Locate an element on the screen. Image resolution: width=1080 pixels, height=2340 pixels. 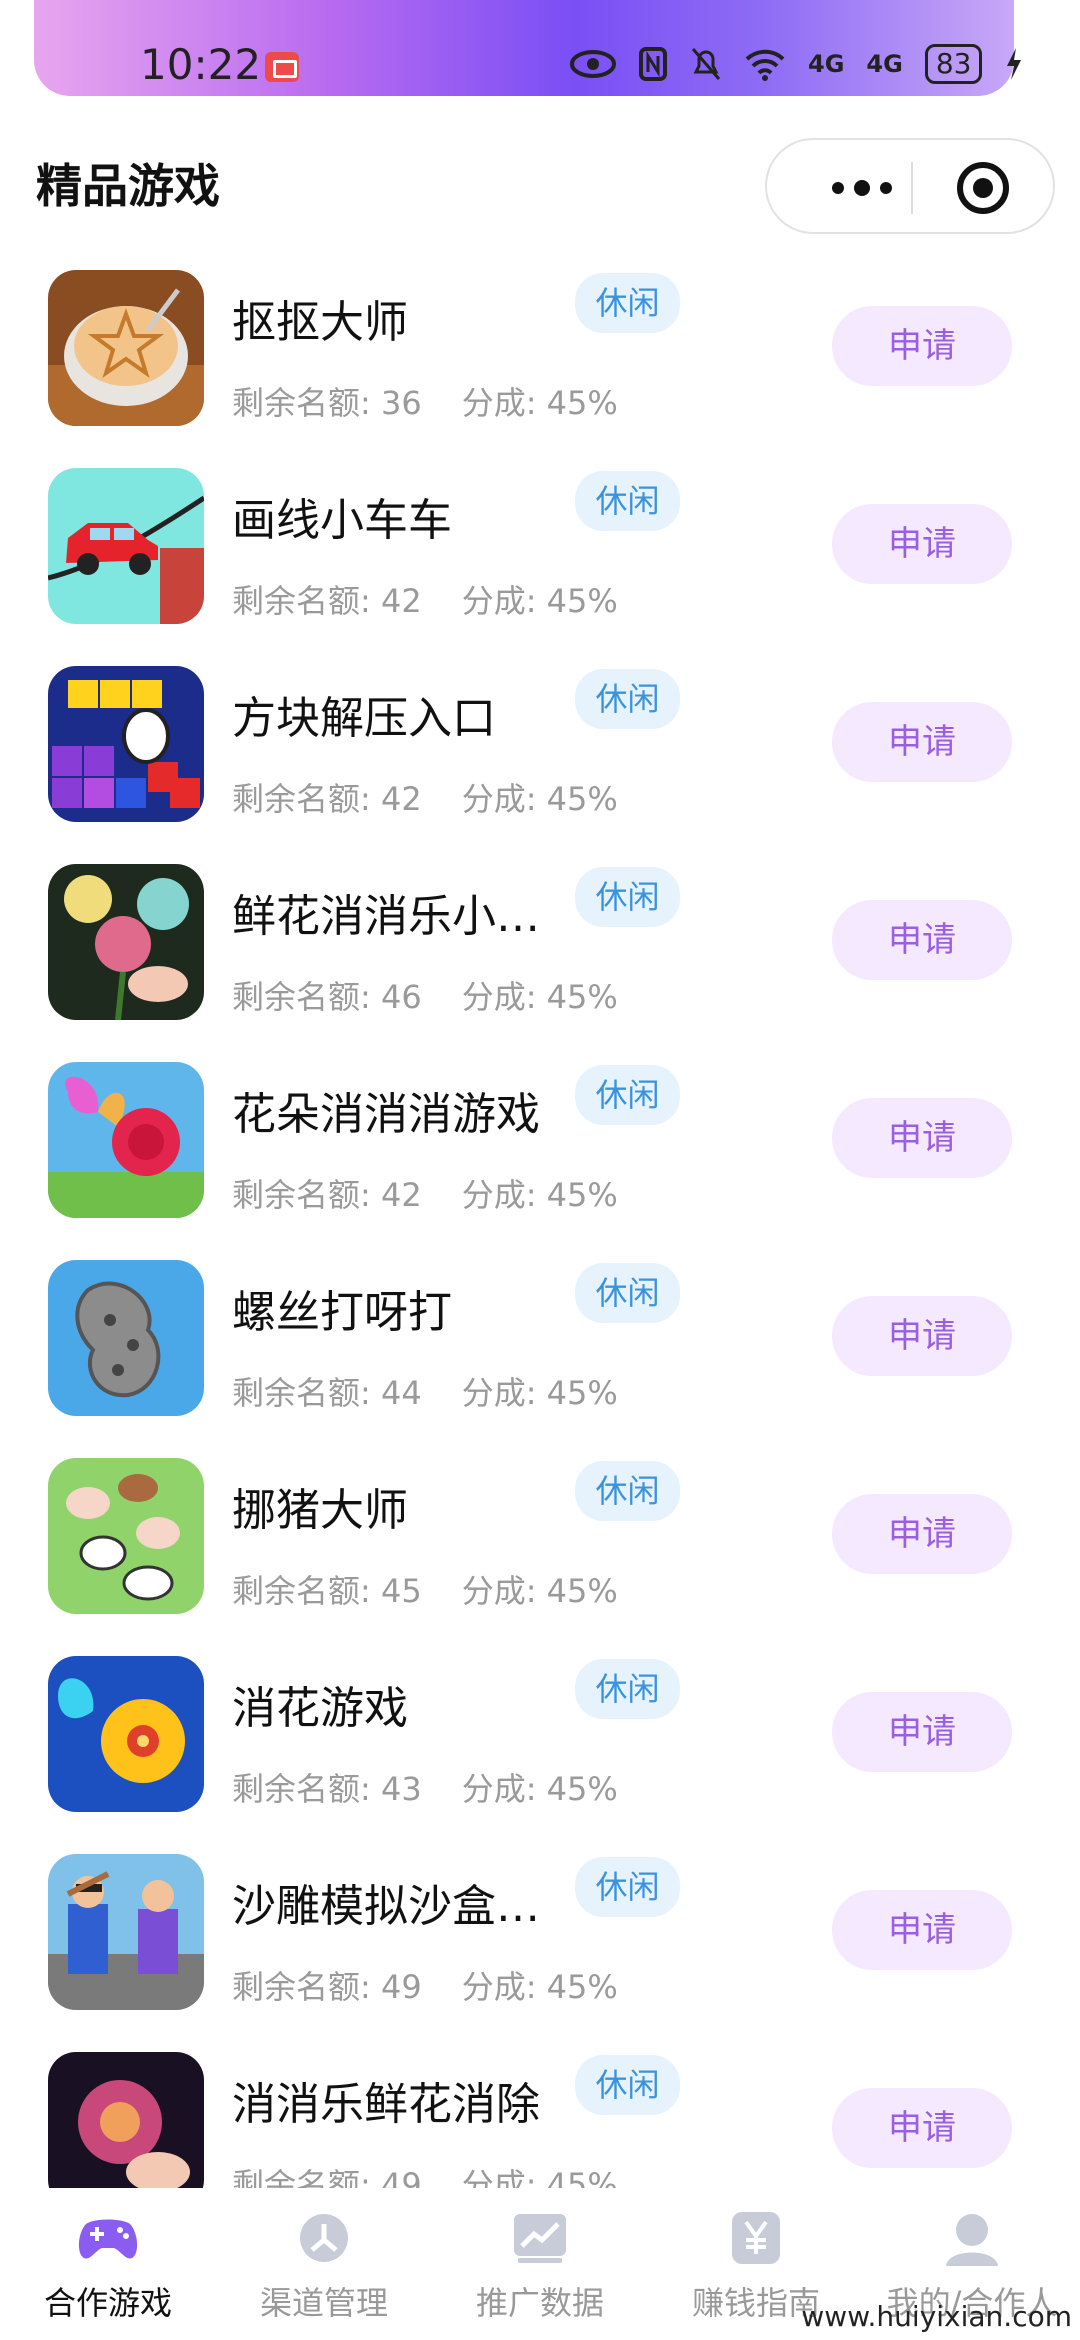
status-icons: 4G 4G 83 is located at coordinates (797, 64).